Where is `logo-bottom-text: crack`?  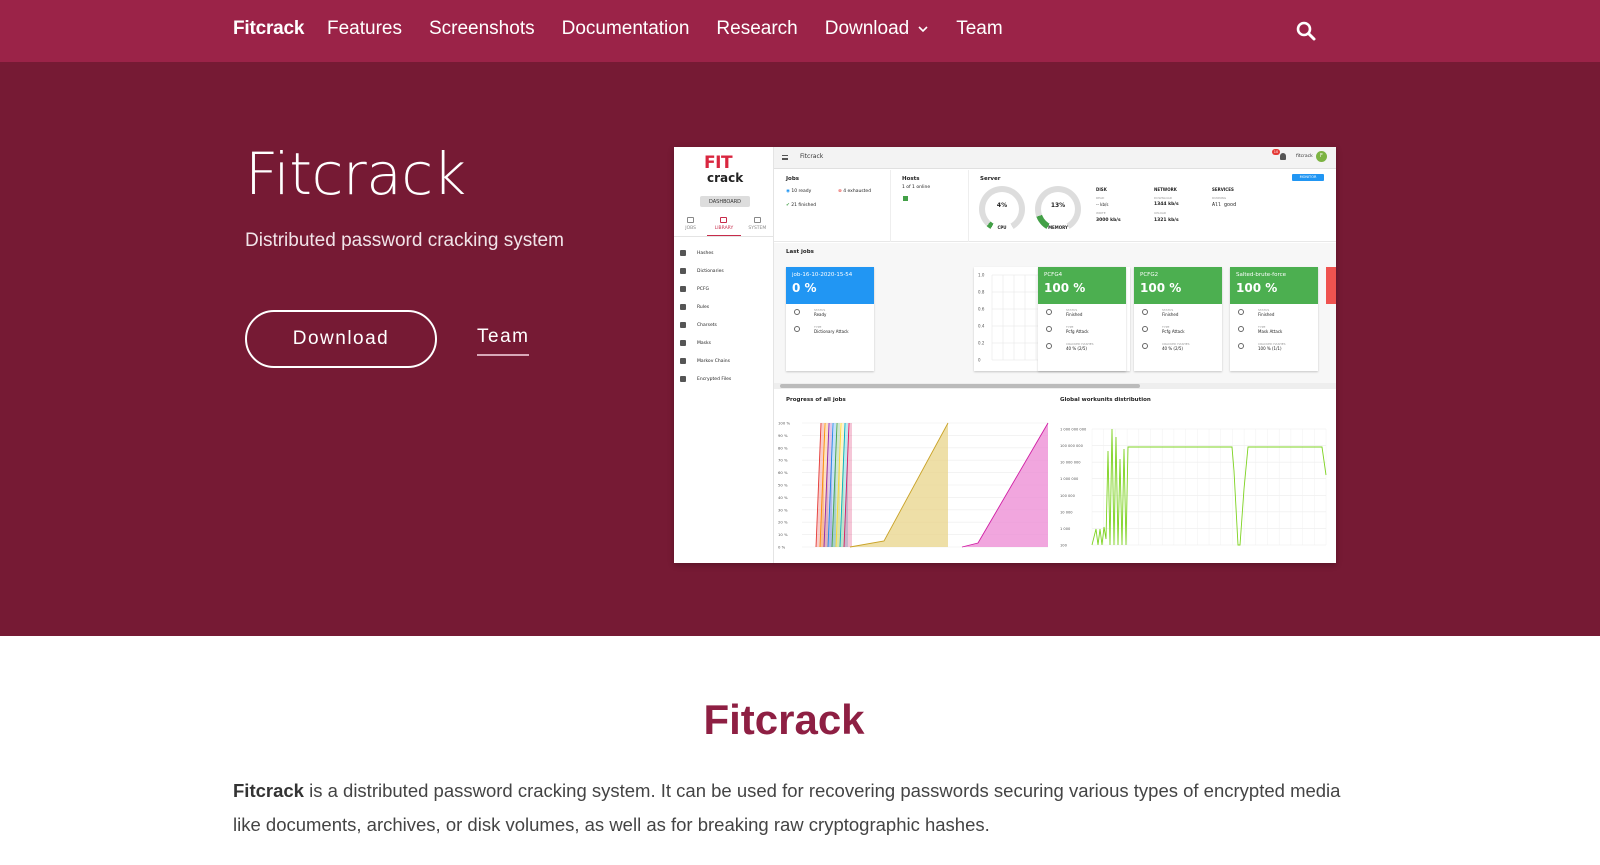
logo-bottom-text: crack is located at coordinates (725, 178).